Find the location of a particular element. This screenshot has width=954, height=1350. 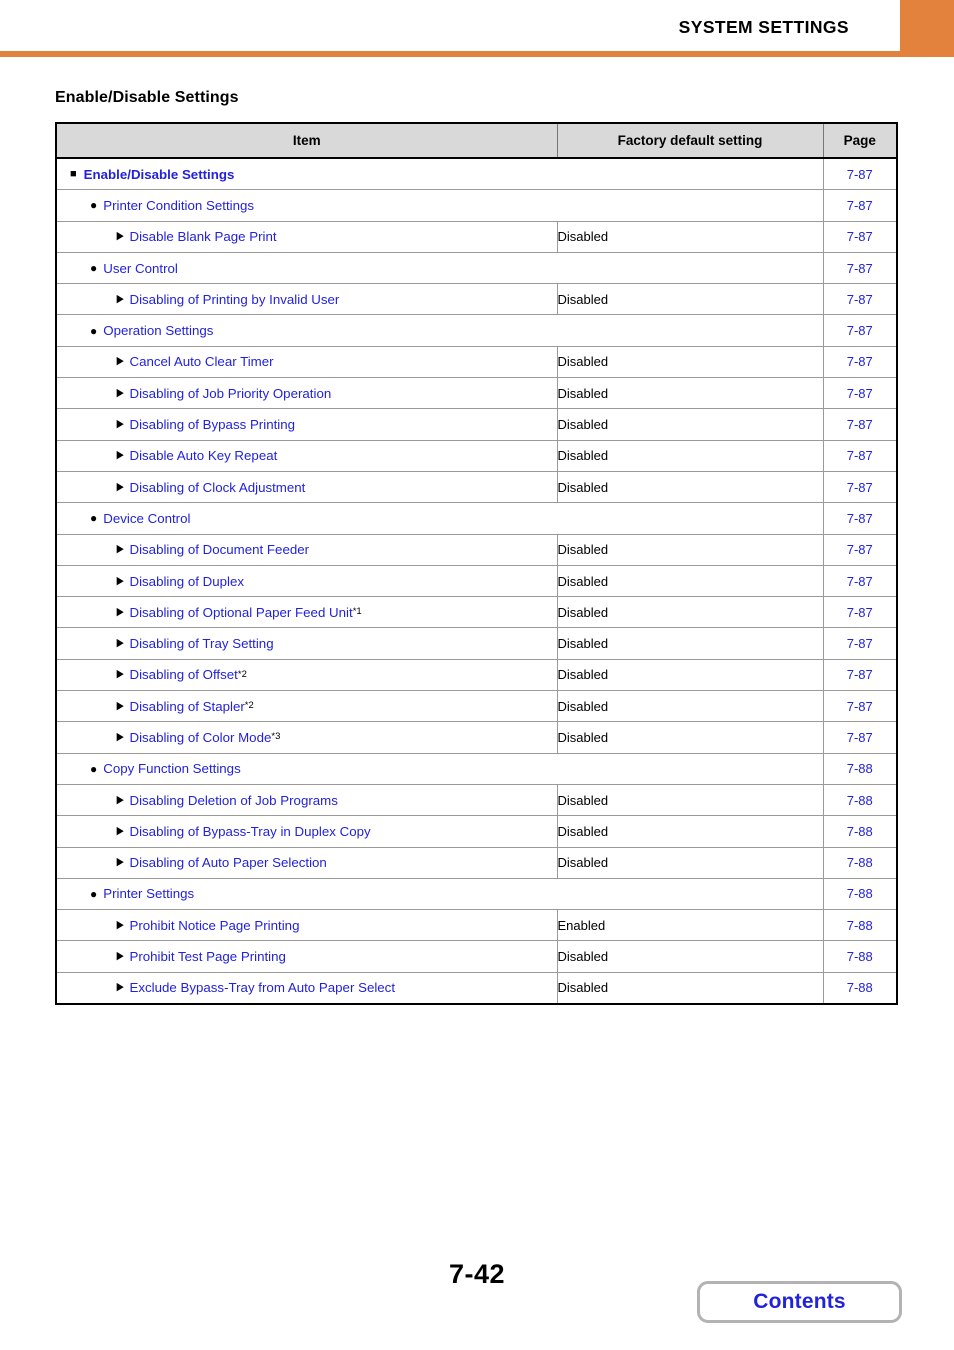

item-link: Disabling of Offset is located at coordinates (183, 674).